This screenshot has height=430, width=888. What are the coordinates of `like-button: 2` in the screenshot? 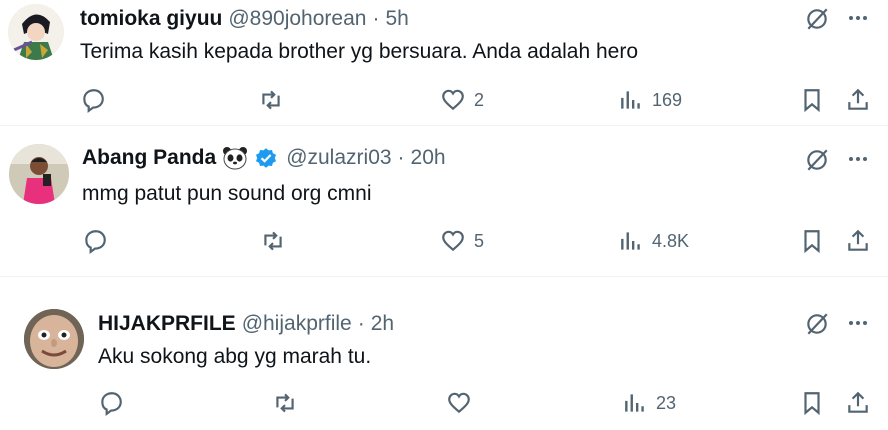 It's located at (462, 100).